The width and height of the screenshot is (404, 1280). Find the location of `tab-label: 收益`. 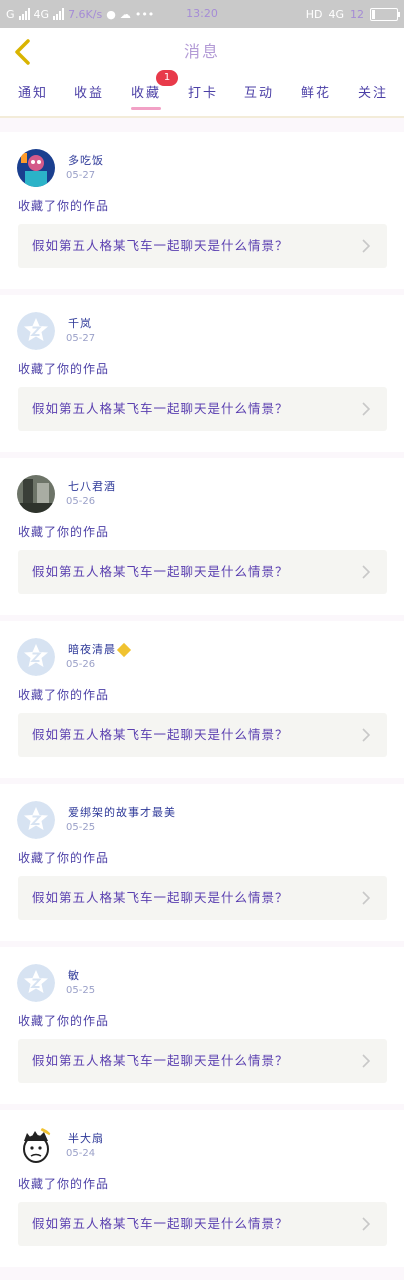

tab-label: 收益 is located at coordinates (89, 93).